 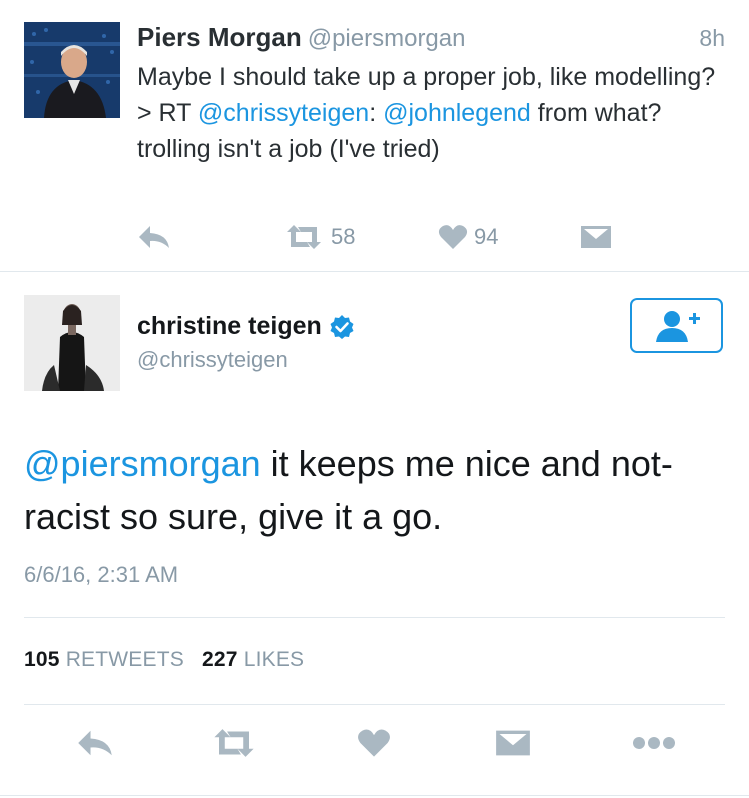 What do you see at coordinates (283, 113) in the screenshot?
I see `mention-link: @chrissyteigen` at bounding box center [283, 113].